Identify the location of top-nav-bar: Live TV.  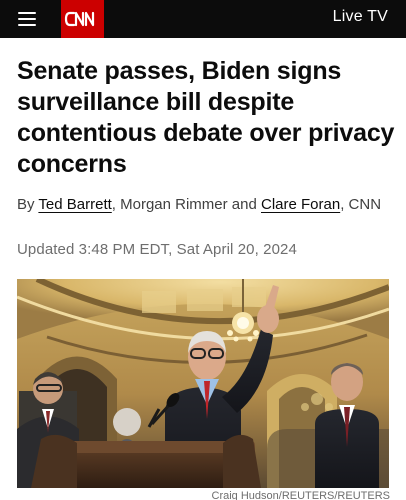
(203, 19).